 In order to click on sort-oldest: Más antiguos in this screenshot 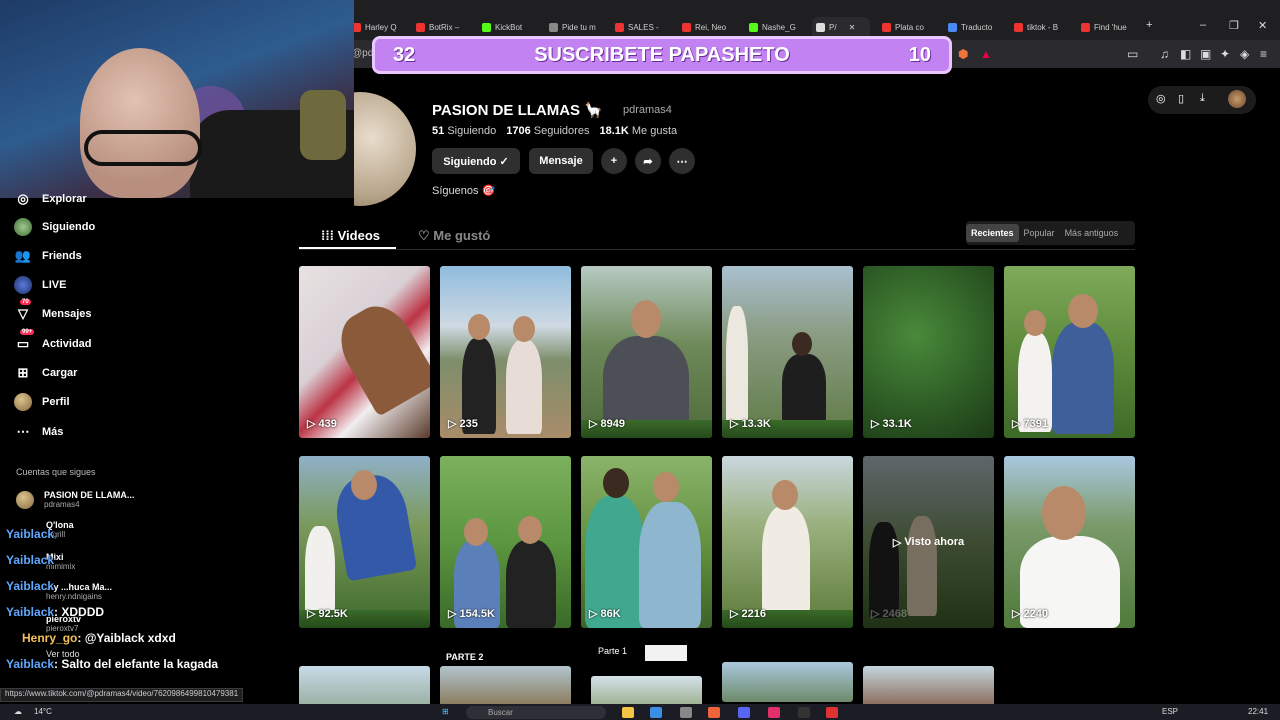, I will do `click(1092, 233)`.